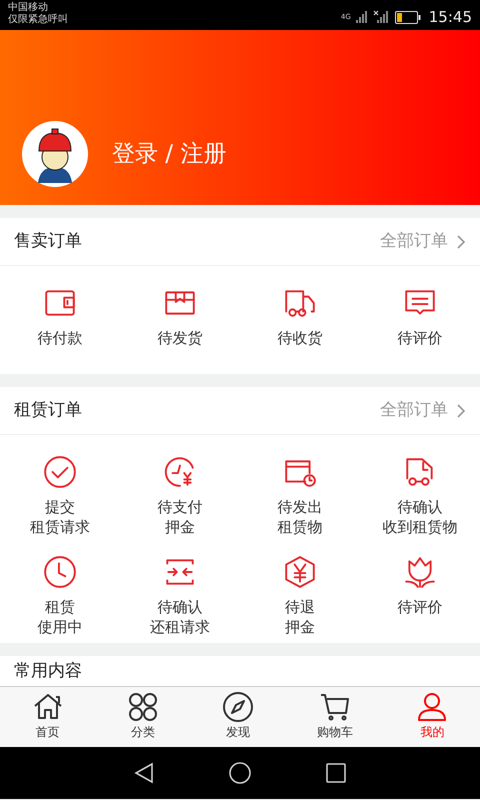 The width and height of the screenshot is (480, 800). What do you see at coordinates (48, 410) in the screenshot?
I see `section-title: 租赁订单` at bounding box center [48, 410].